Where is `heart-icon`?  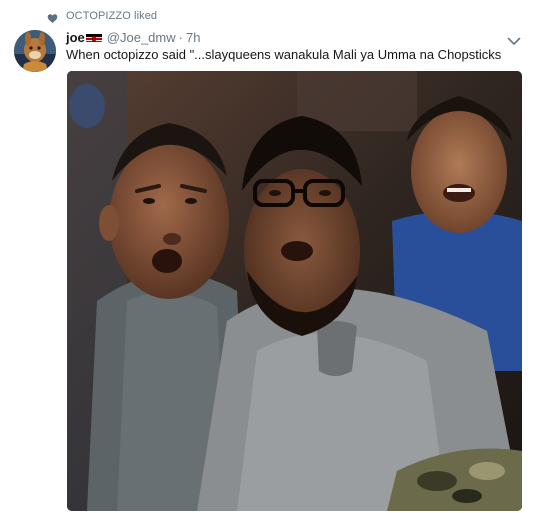 heart-icon is located at coordinates (52, 17).